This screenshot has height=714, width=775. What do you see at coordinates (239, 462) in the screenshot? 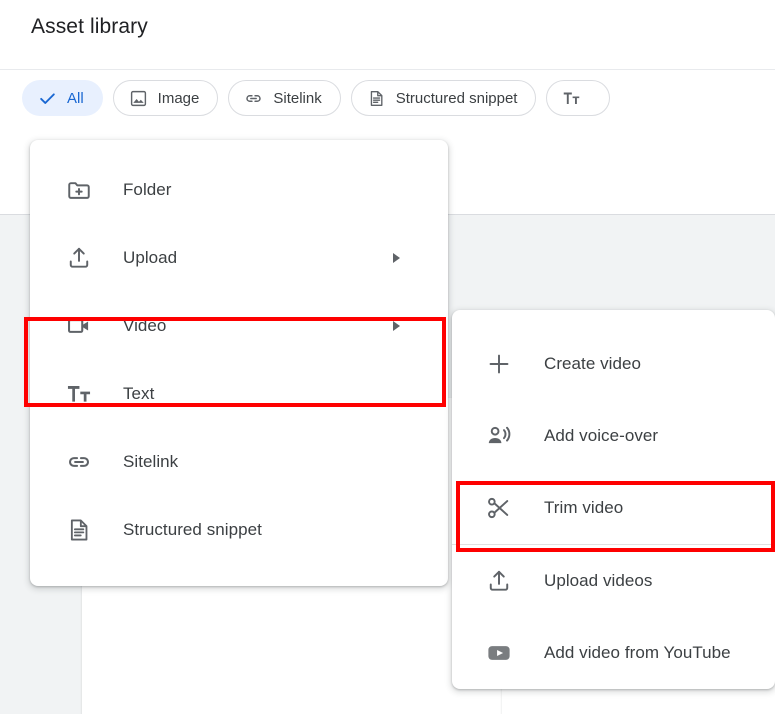
I see `menu-item-sitelink: Sitelink` at bounding box center [239, 462].